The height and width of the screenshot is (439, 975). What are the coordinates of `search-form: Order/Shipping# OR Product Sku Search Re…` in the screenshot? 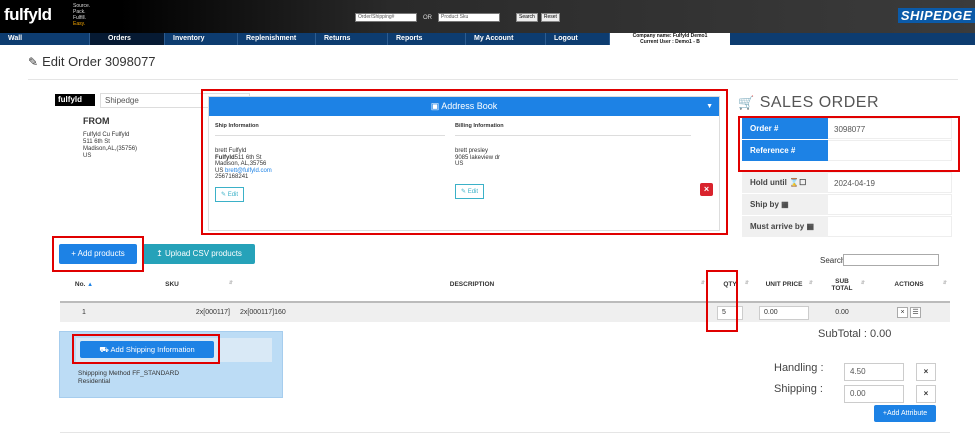 It's located at (457, 17).